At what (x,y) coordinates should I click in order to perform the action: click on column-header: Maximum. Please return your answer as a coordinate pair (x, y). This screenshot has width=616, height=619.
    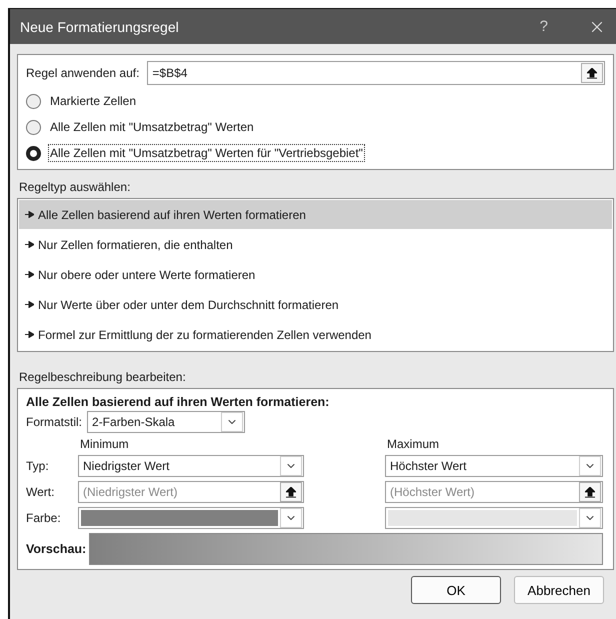
    Looking at the image, I should click on (413, 444).